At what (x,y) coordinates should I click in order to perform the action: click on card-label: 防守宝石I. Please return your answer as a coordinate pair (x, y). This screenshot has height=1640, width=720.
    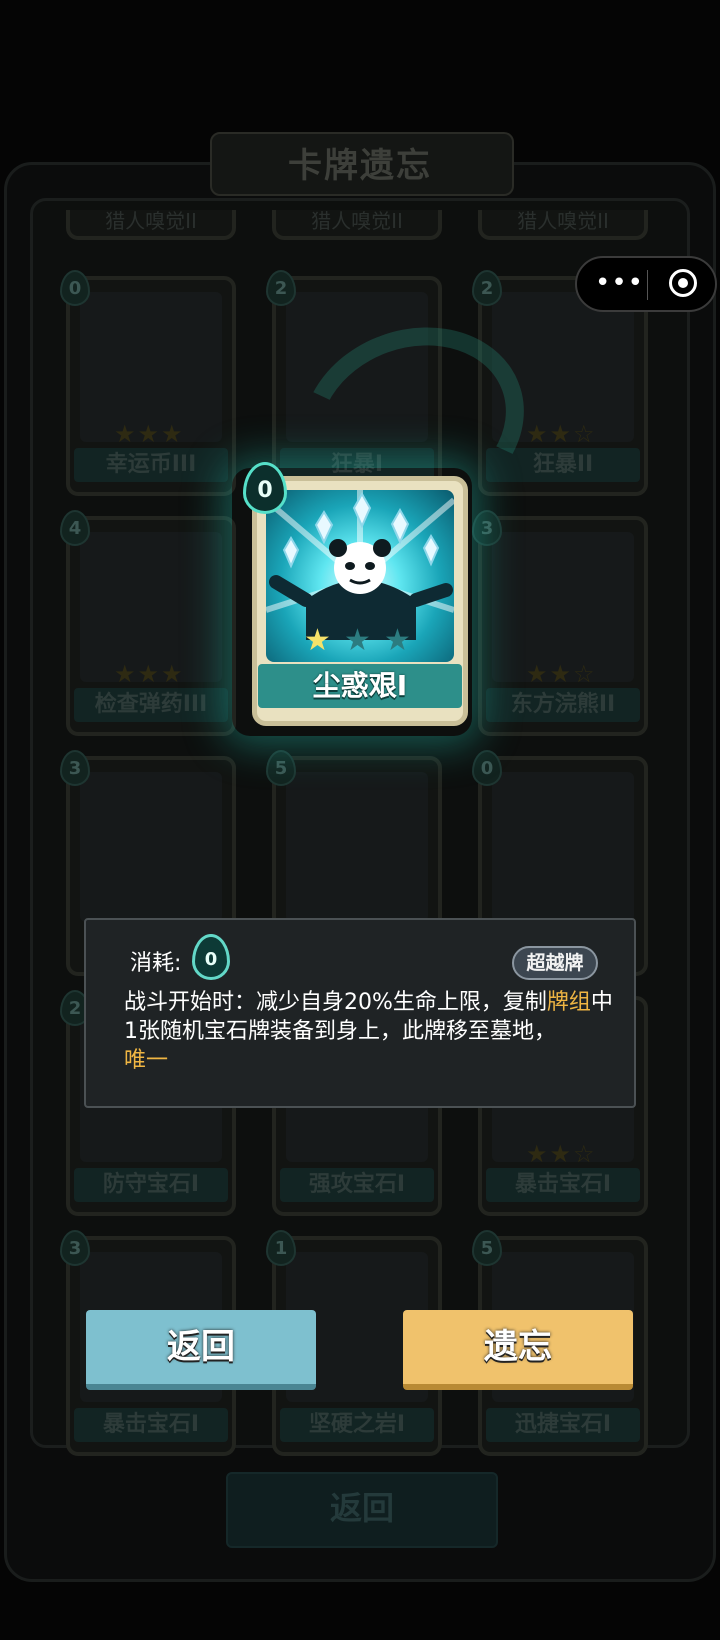
    Looking at the image, I should click on (151, 1185).